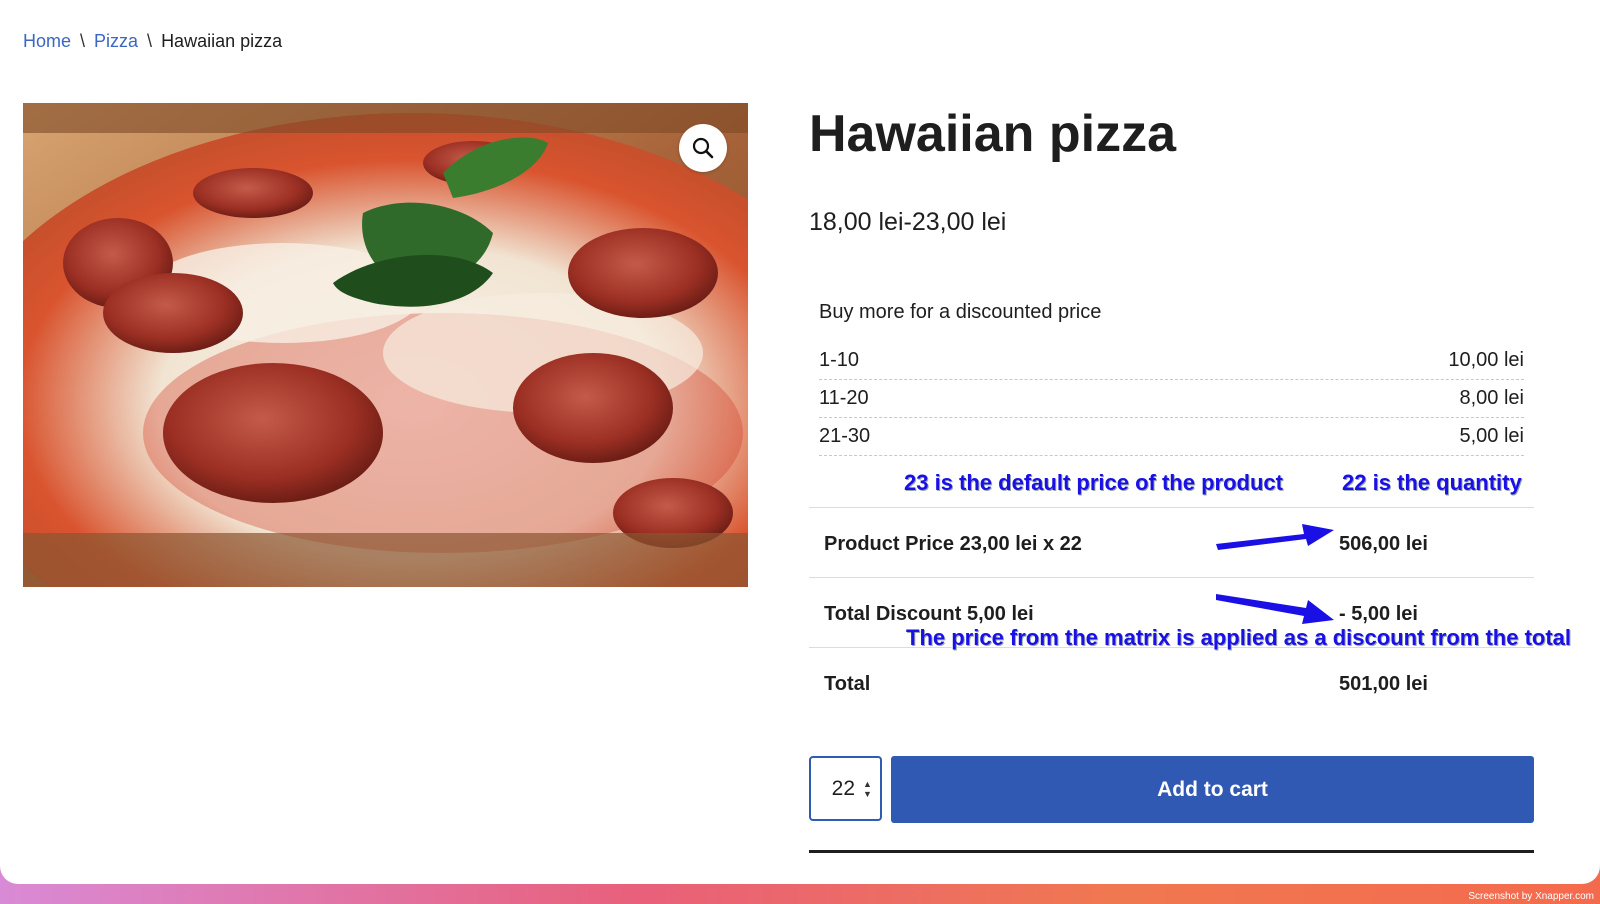  I want to click on matrix-price: 5,00 lei, so click(1492, 436).